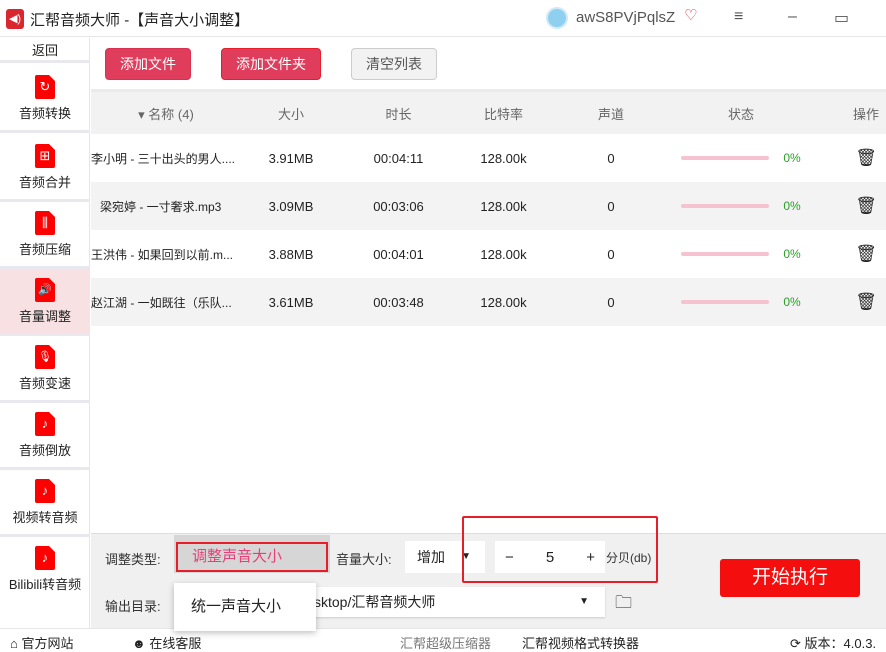  I want to click on volume-label: 音量大小:, so click(364, 559).